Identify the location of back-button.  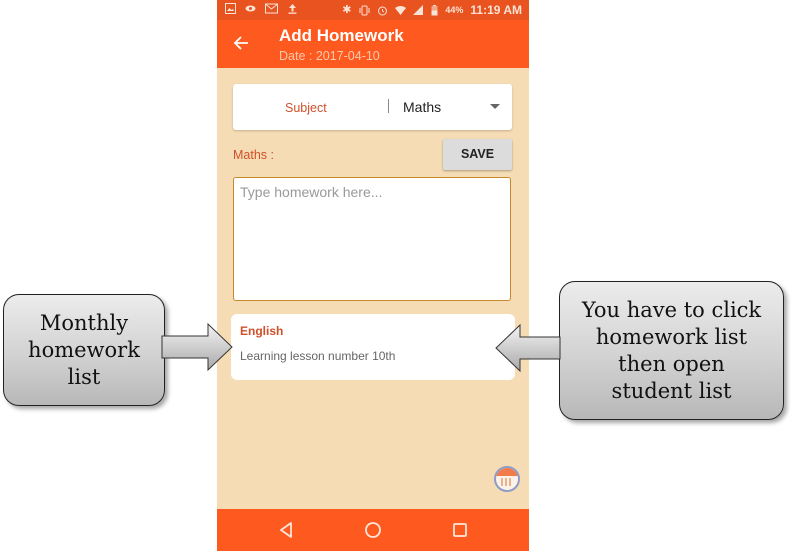
(241, 43).